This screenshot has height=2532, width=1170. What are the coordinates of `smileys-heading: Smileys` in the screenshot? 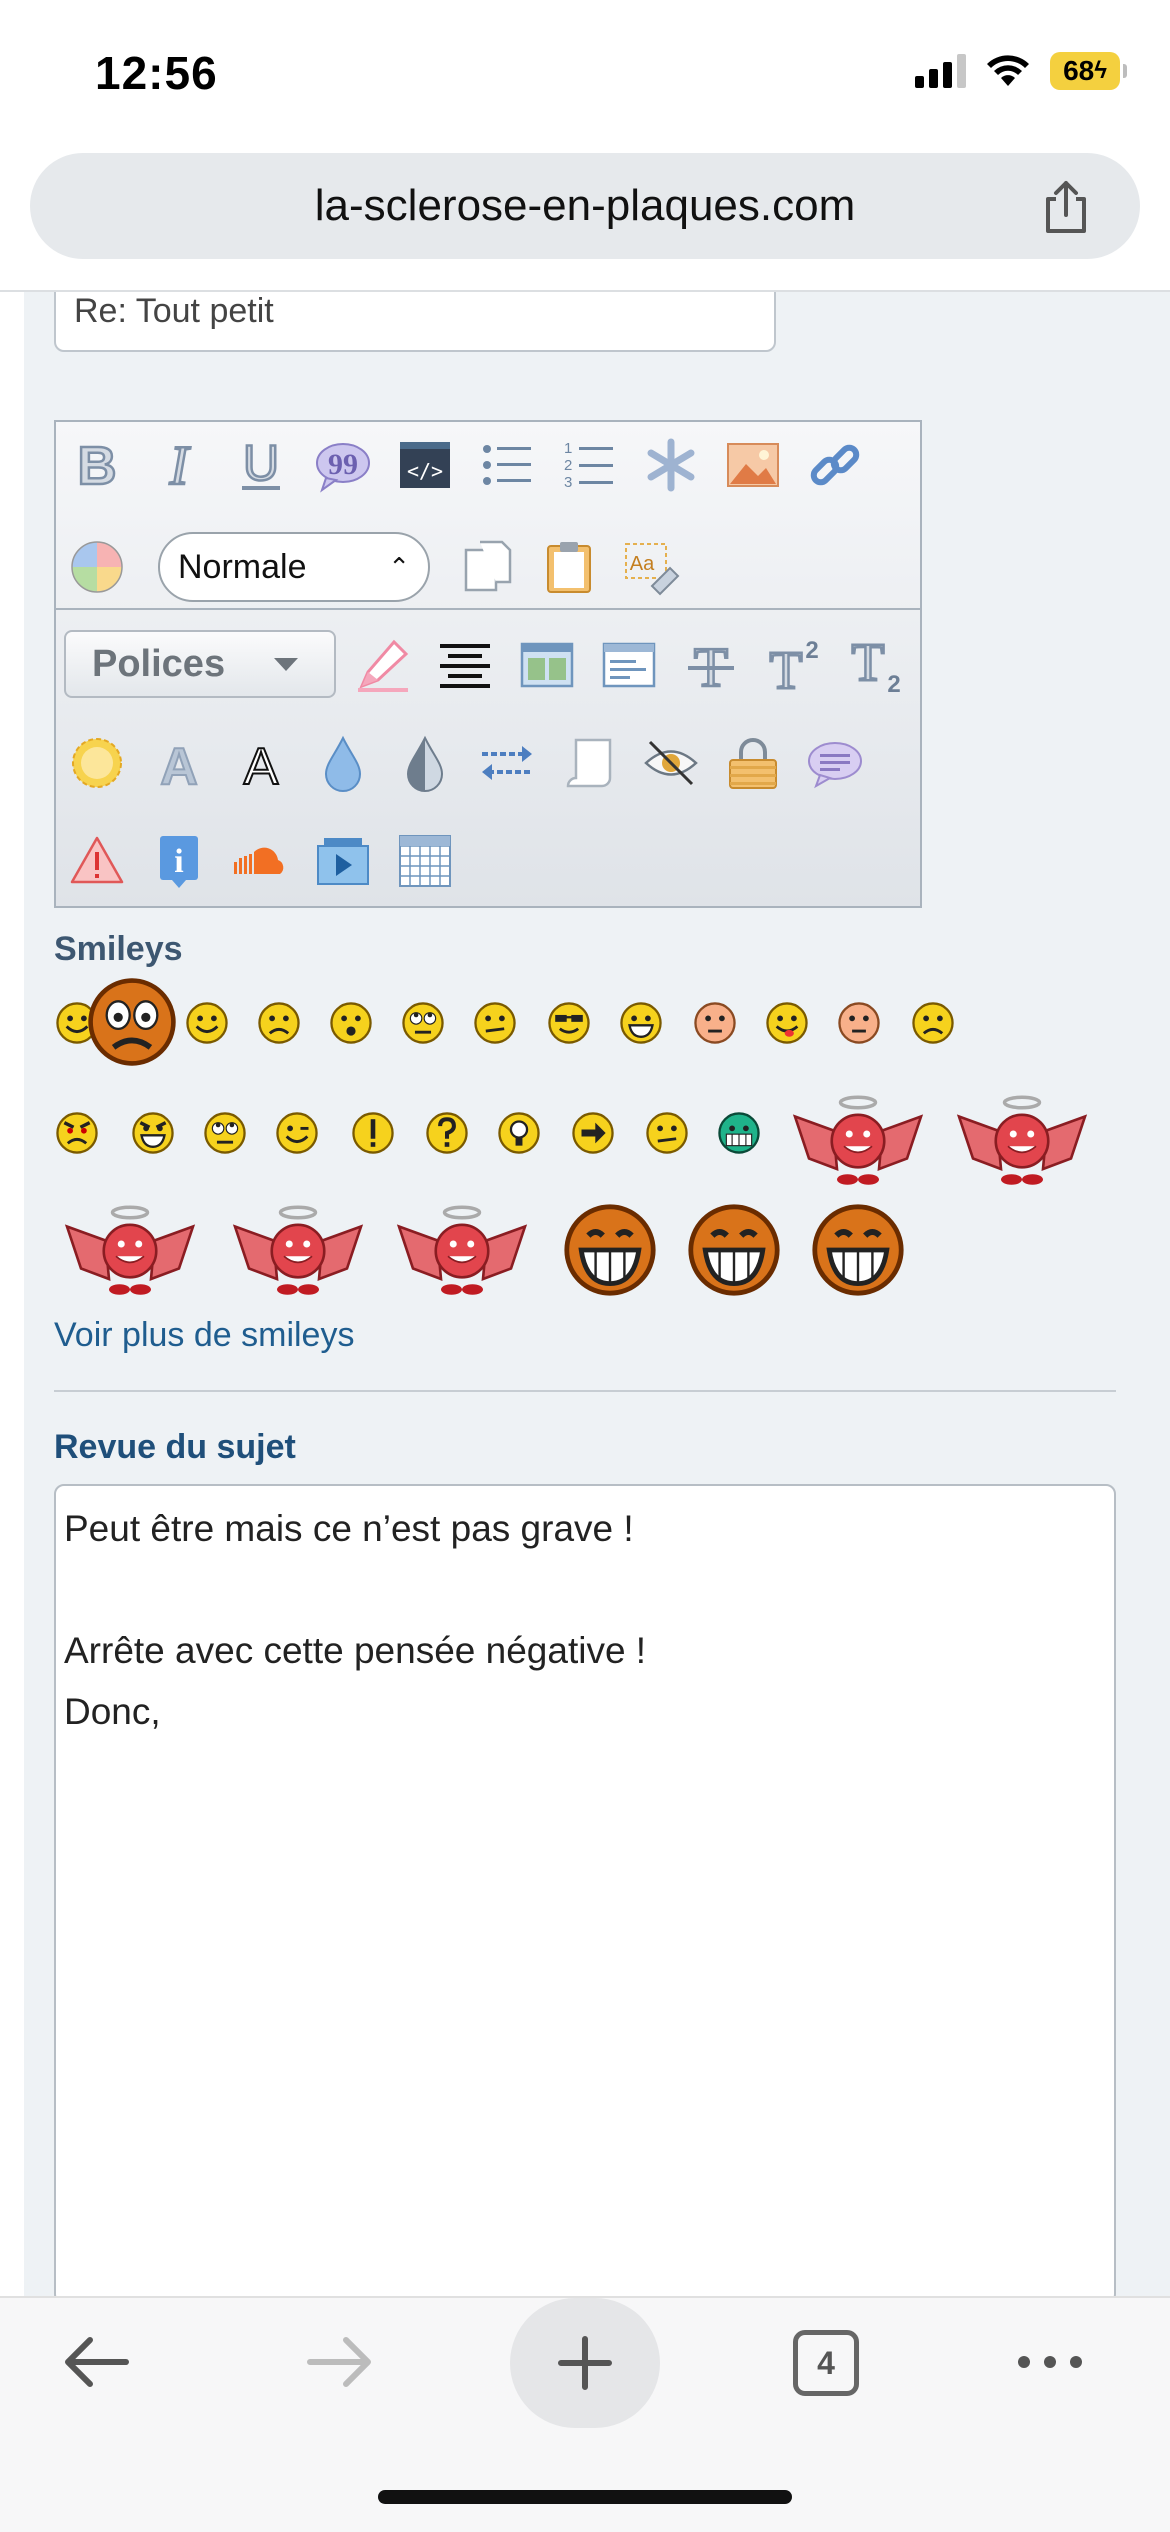 It's located at (118, 949).